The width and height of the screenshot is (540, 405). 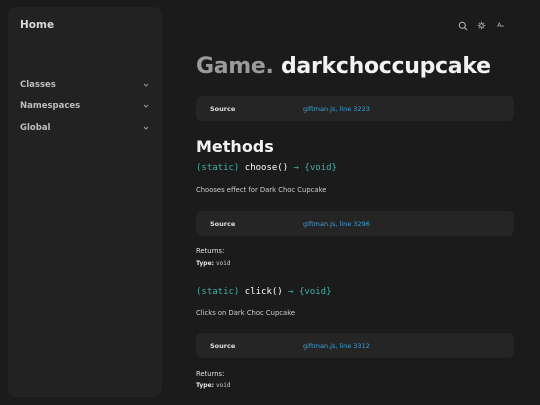 What do you see at coordinates (462, 25) in the screenshot?
I see `search-icon` at bounding box center [462, 25].